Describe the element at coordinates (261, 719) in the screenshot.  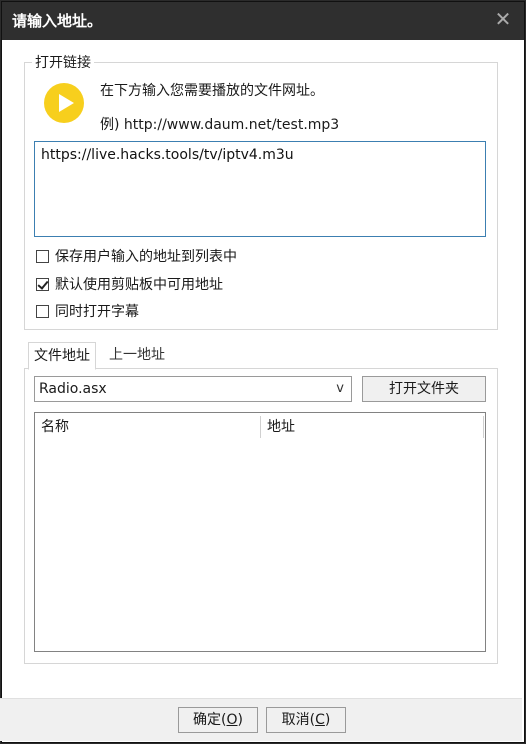
I see `footer-bar` at that location.